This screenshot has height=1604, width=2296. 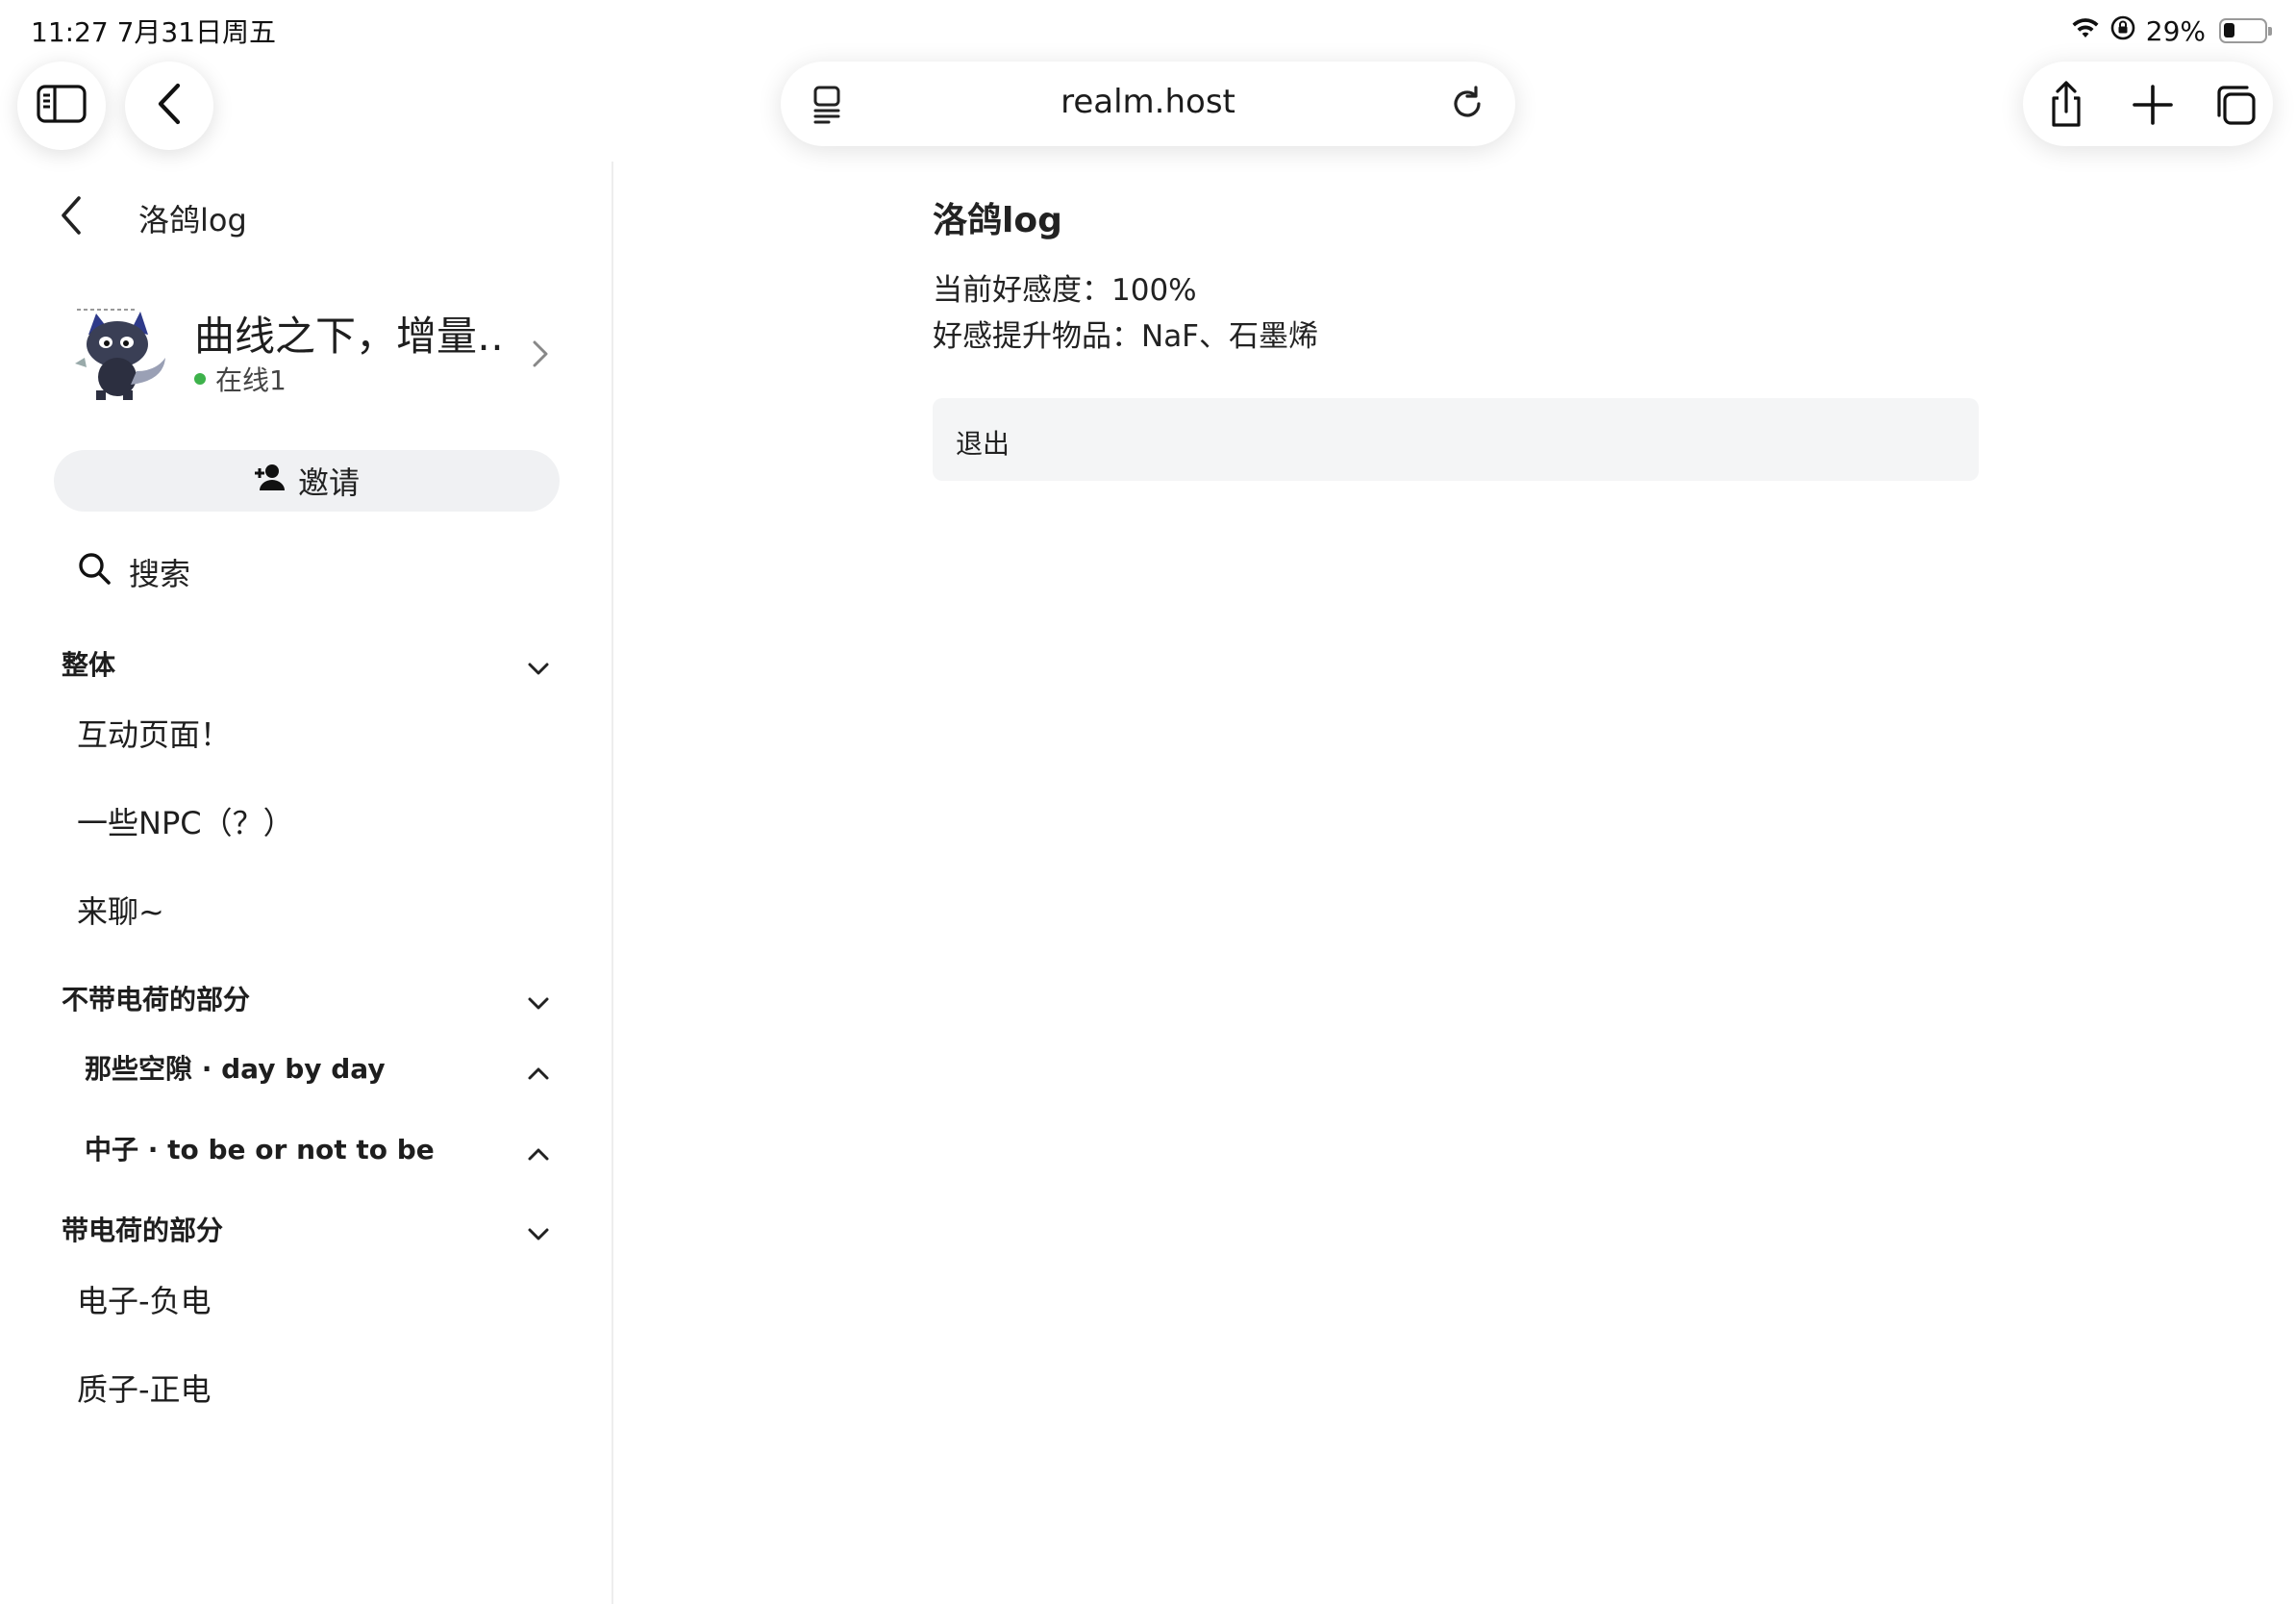 I want to click on status-time-date: 11:27 7月31日周五, so click(x=154, y=32).